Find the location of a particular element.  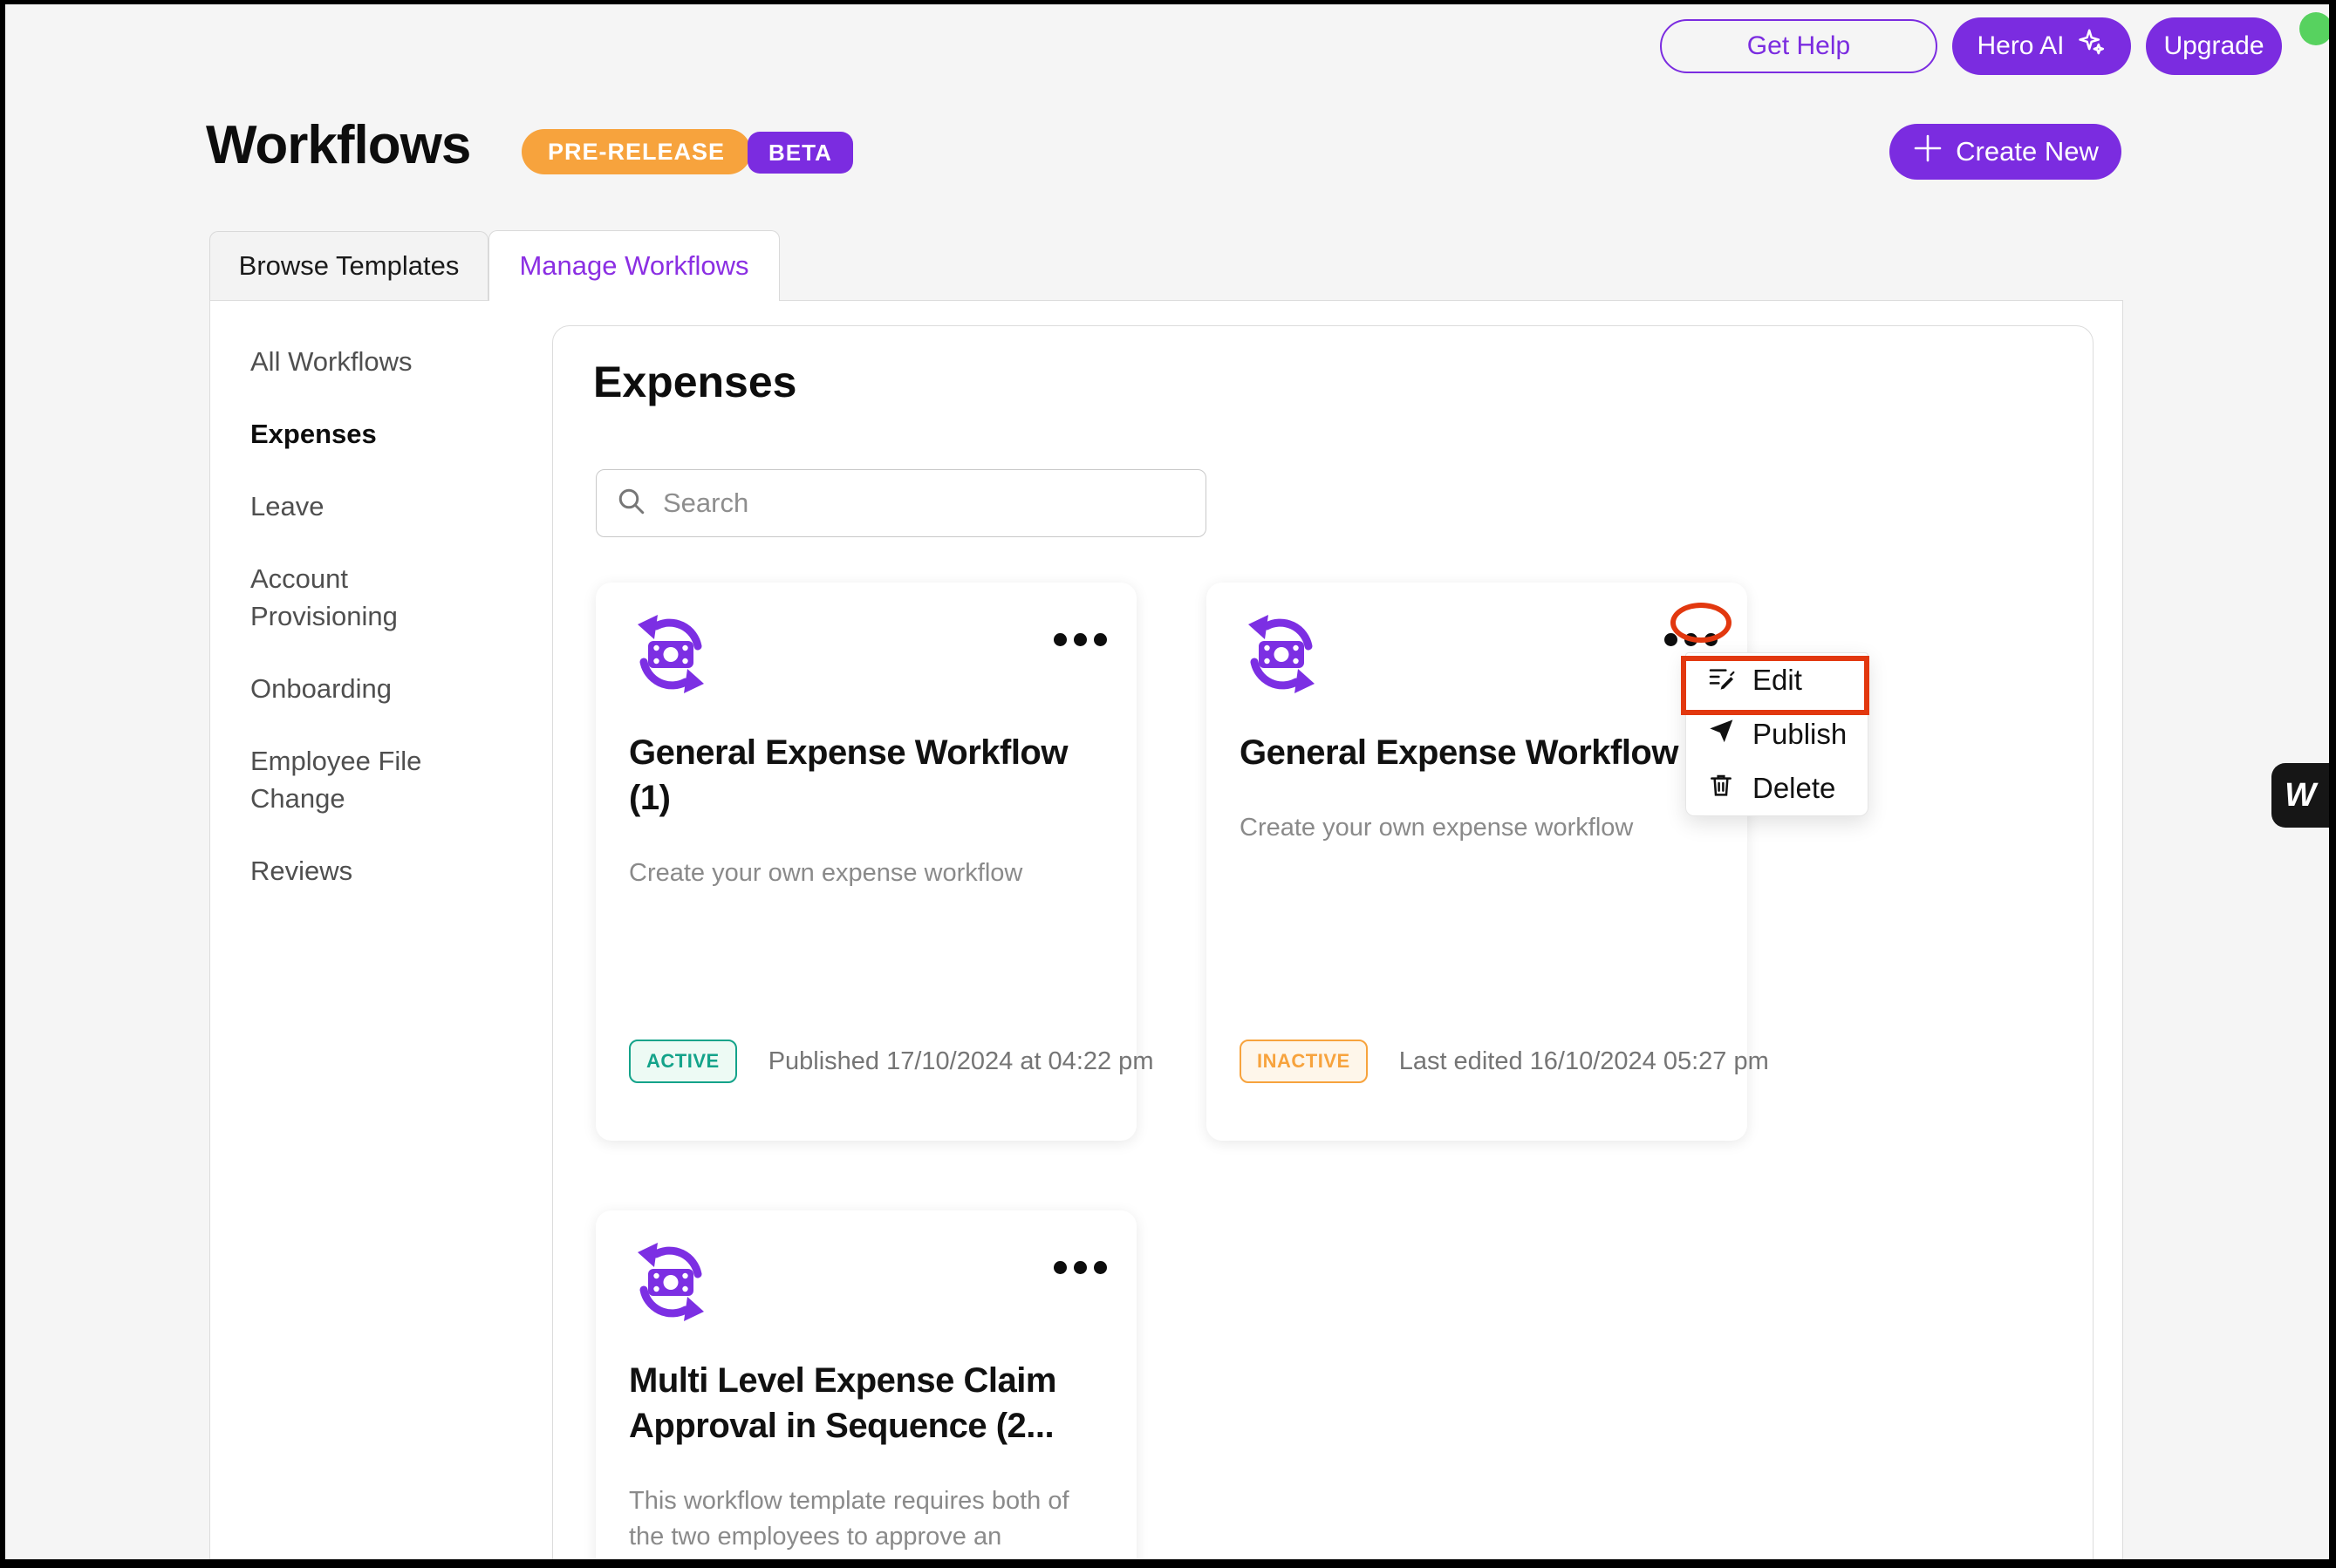

page-title: Workflows is located at coordinates (338, 145).